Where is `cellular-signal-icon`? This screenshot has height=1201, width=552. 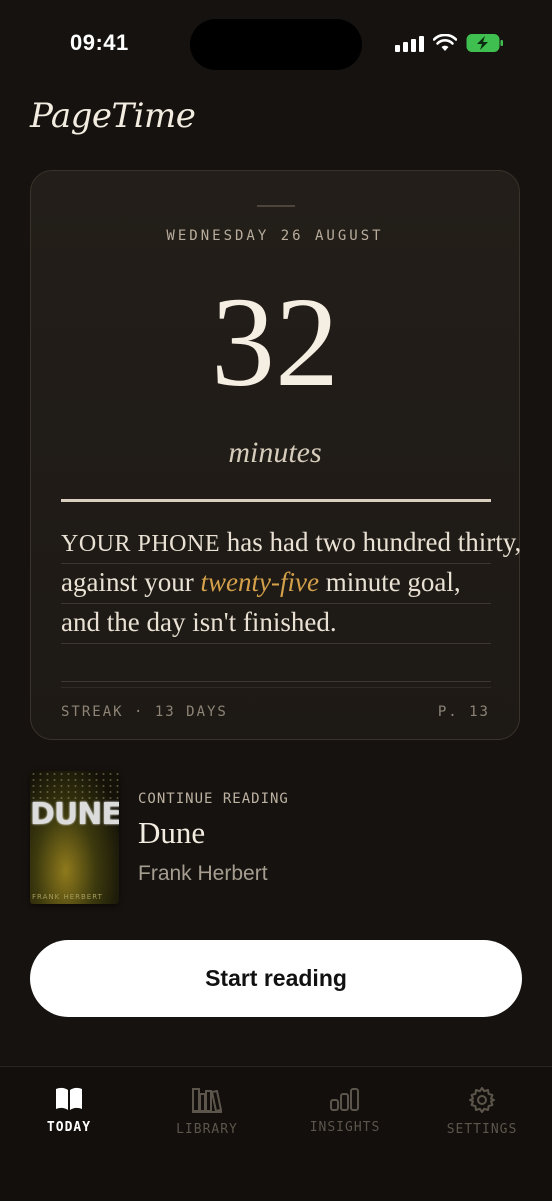 cellular-signal-icon is located at coordinates (409, 43).